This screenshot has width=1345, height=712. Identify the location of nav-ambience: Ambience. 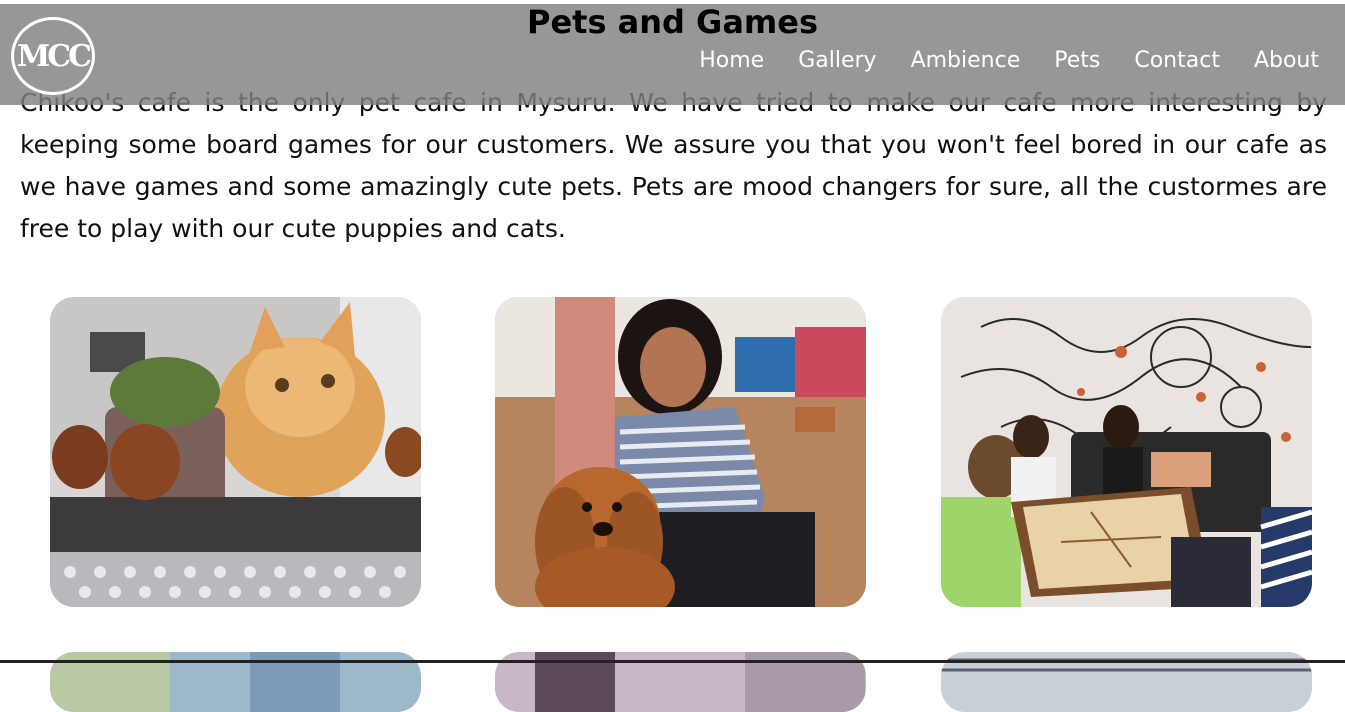
(966, 61).